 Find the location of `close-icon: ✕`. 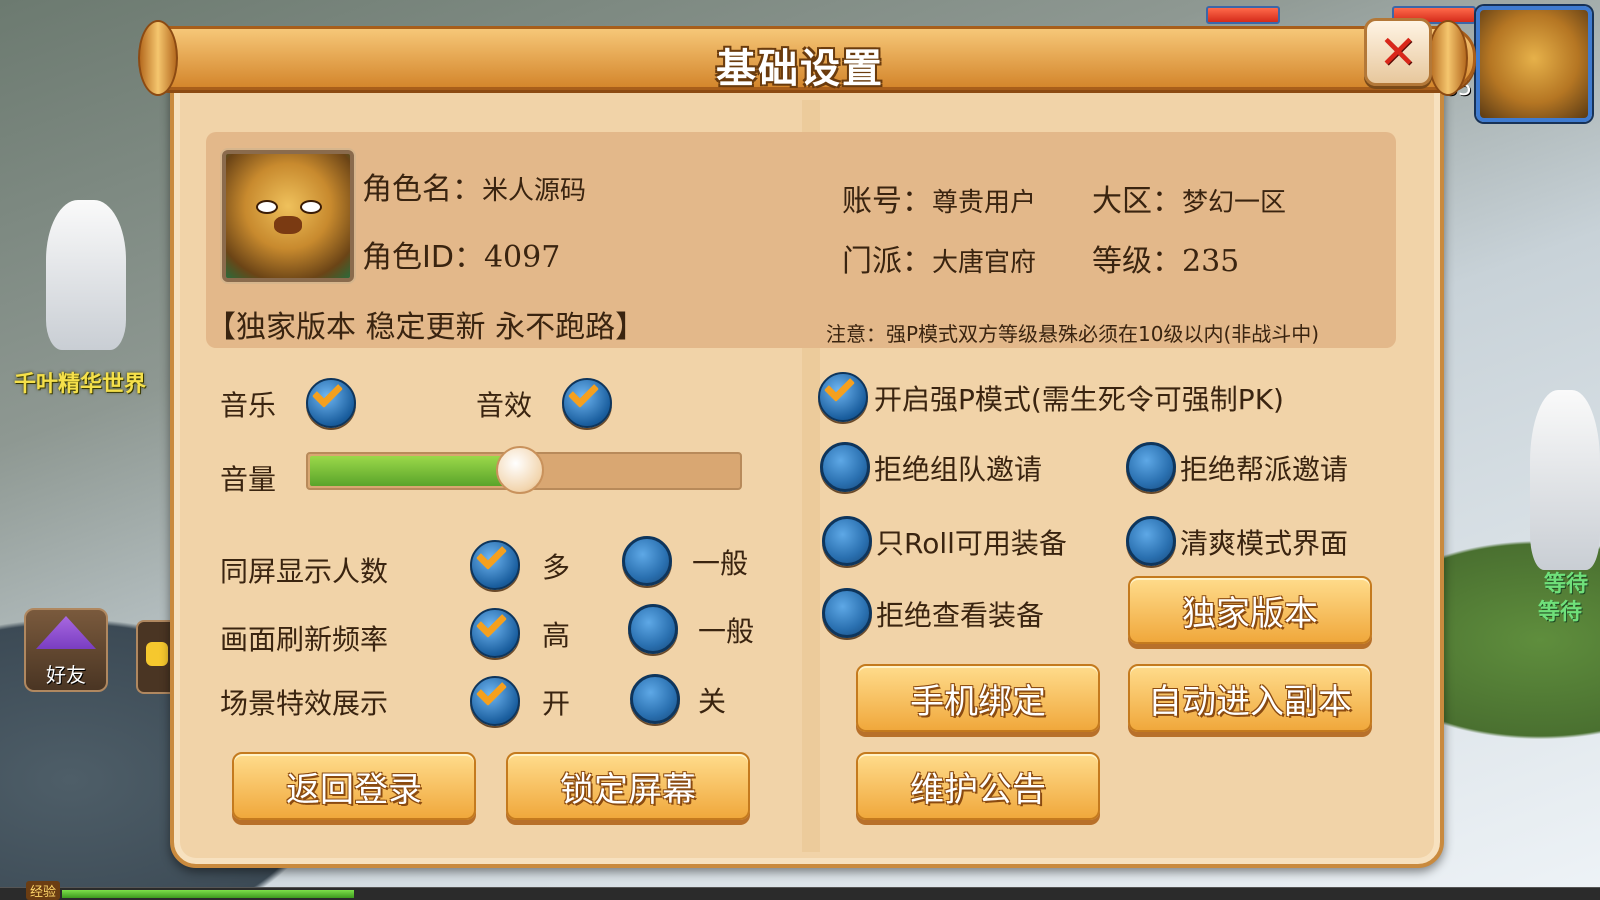

close-icon: ✕ is located at coordinates (1398, 52).